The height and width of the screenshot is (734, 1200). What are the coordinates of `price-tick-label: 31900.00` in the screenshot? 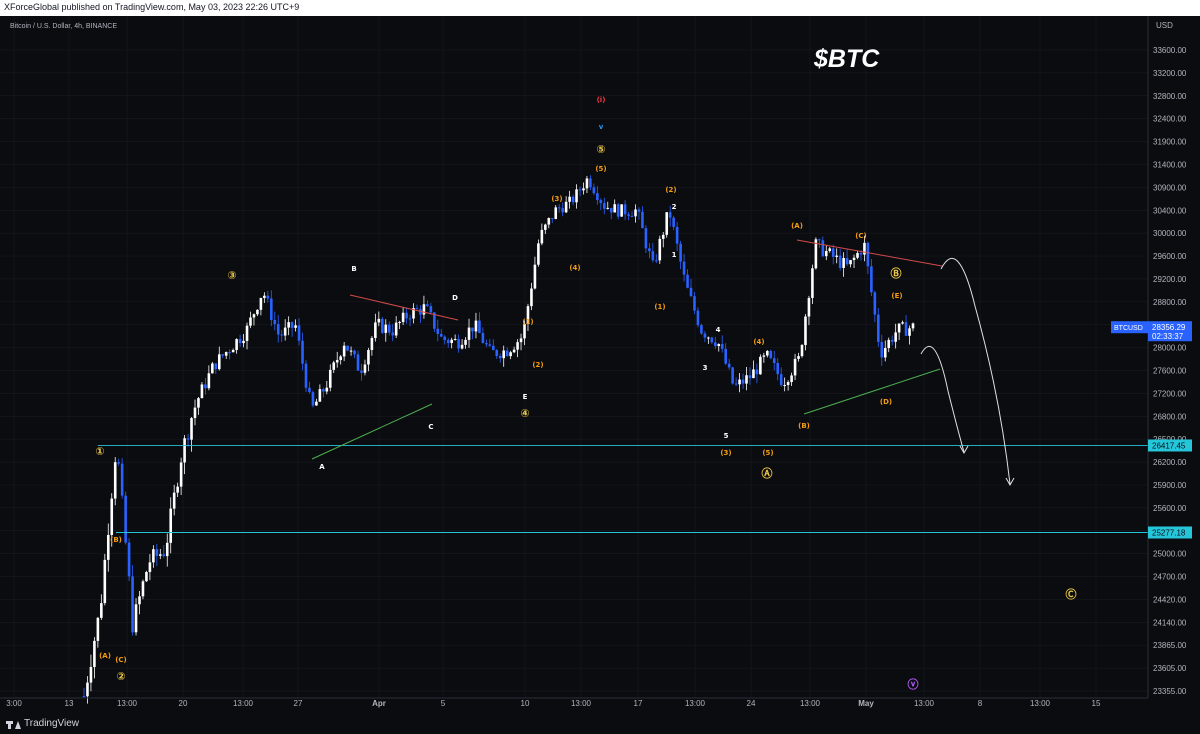 It's located at (1170, 142).